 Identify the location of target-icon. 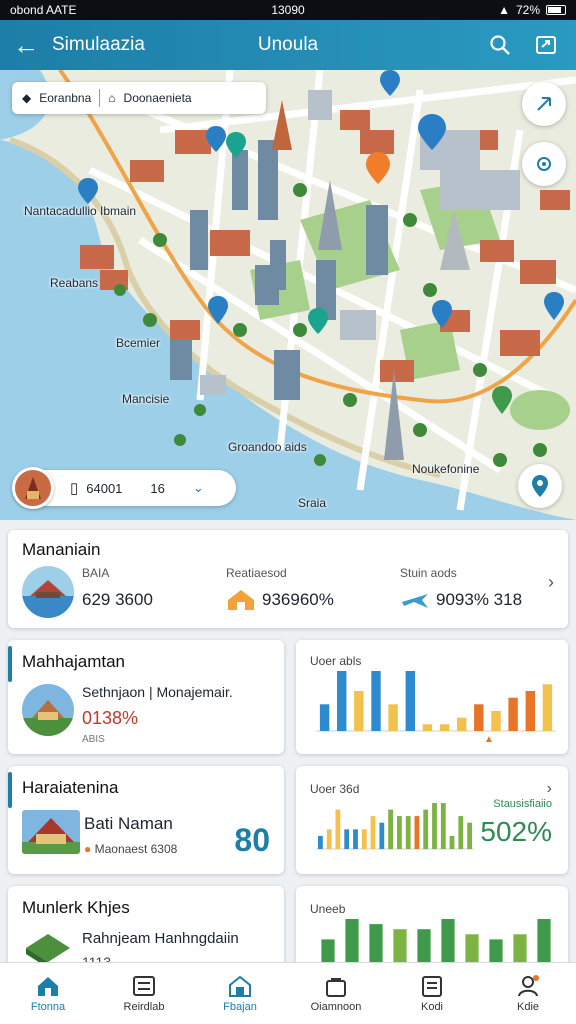
(544, 164).